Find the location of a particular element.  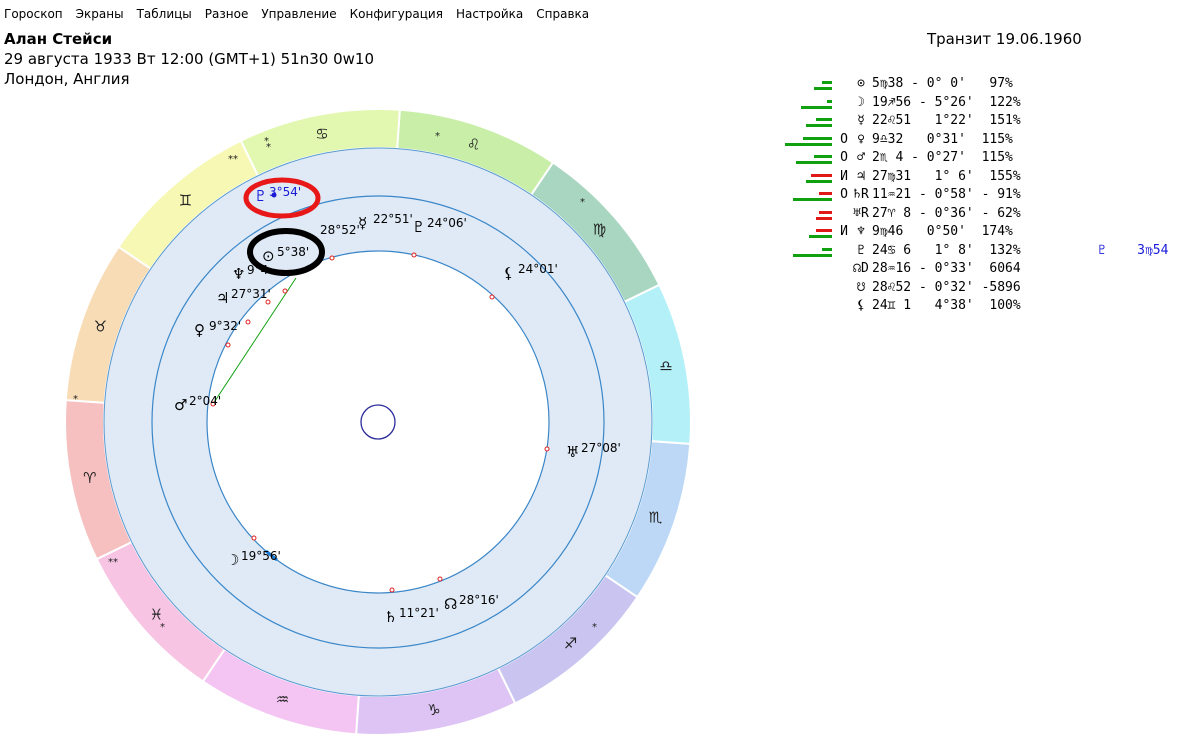

planet-degree: 3°54' is located at coordinates (285, 192).